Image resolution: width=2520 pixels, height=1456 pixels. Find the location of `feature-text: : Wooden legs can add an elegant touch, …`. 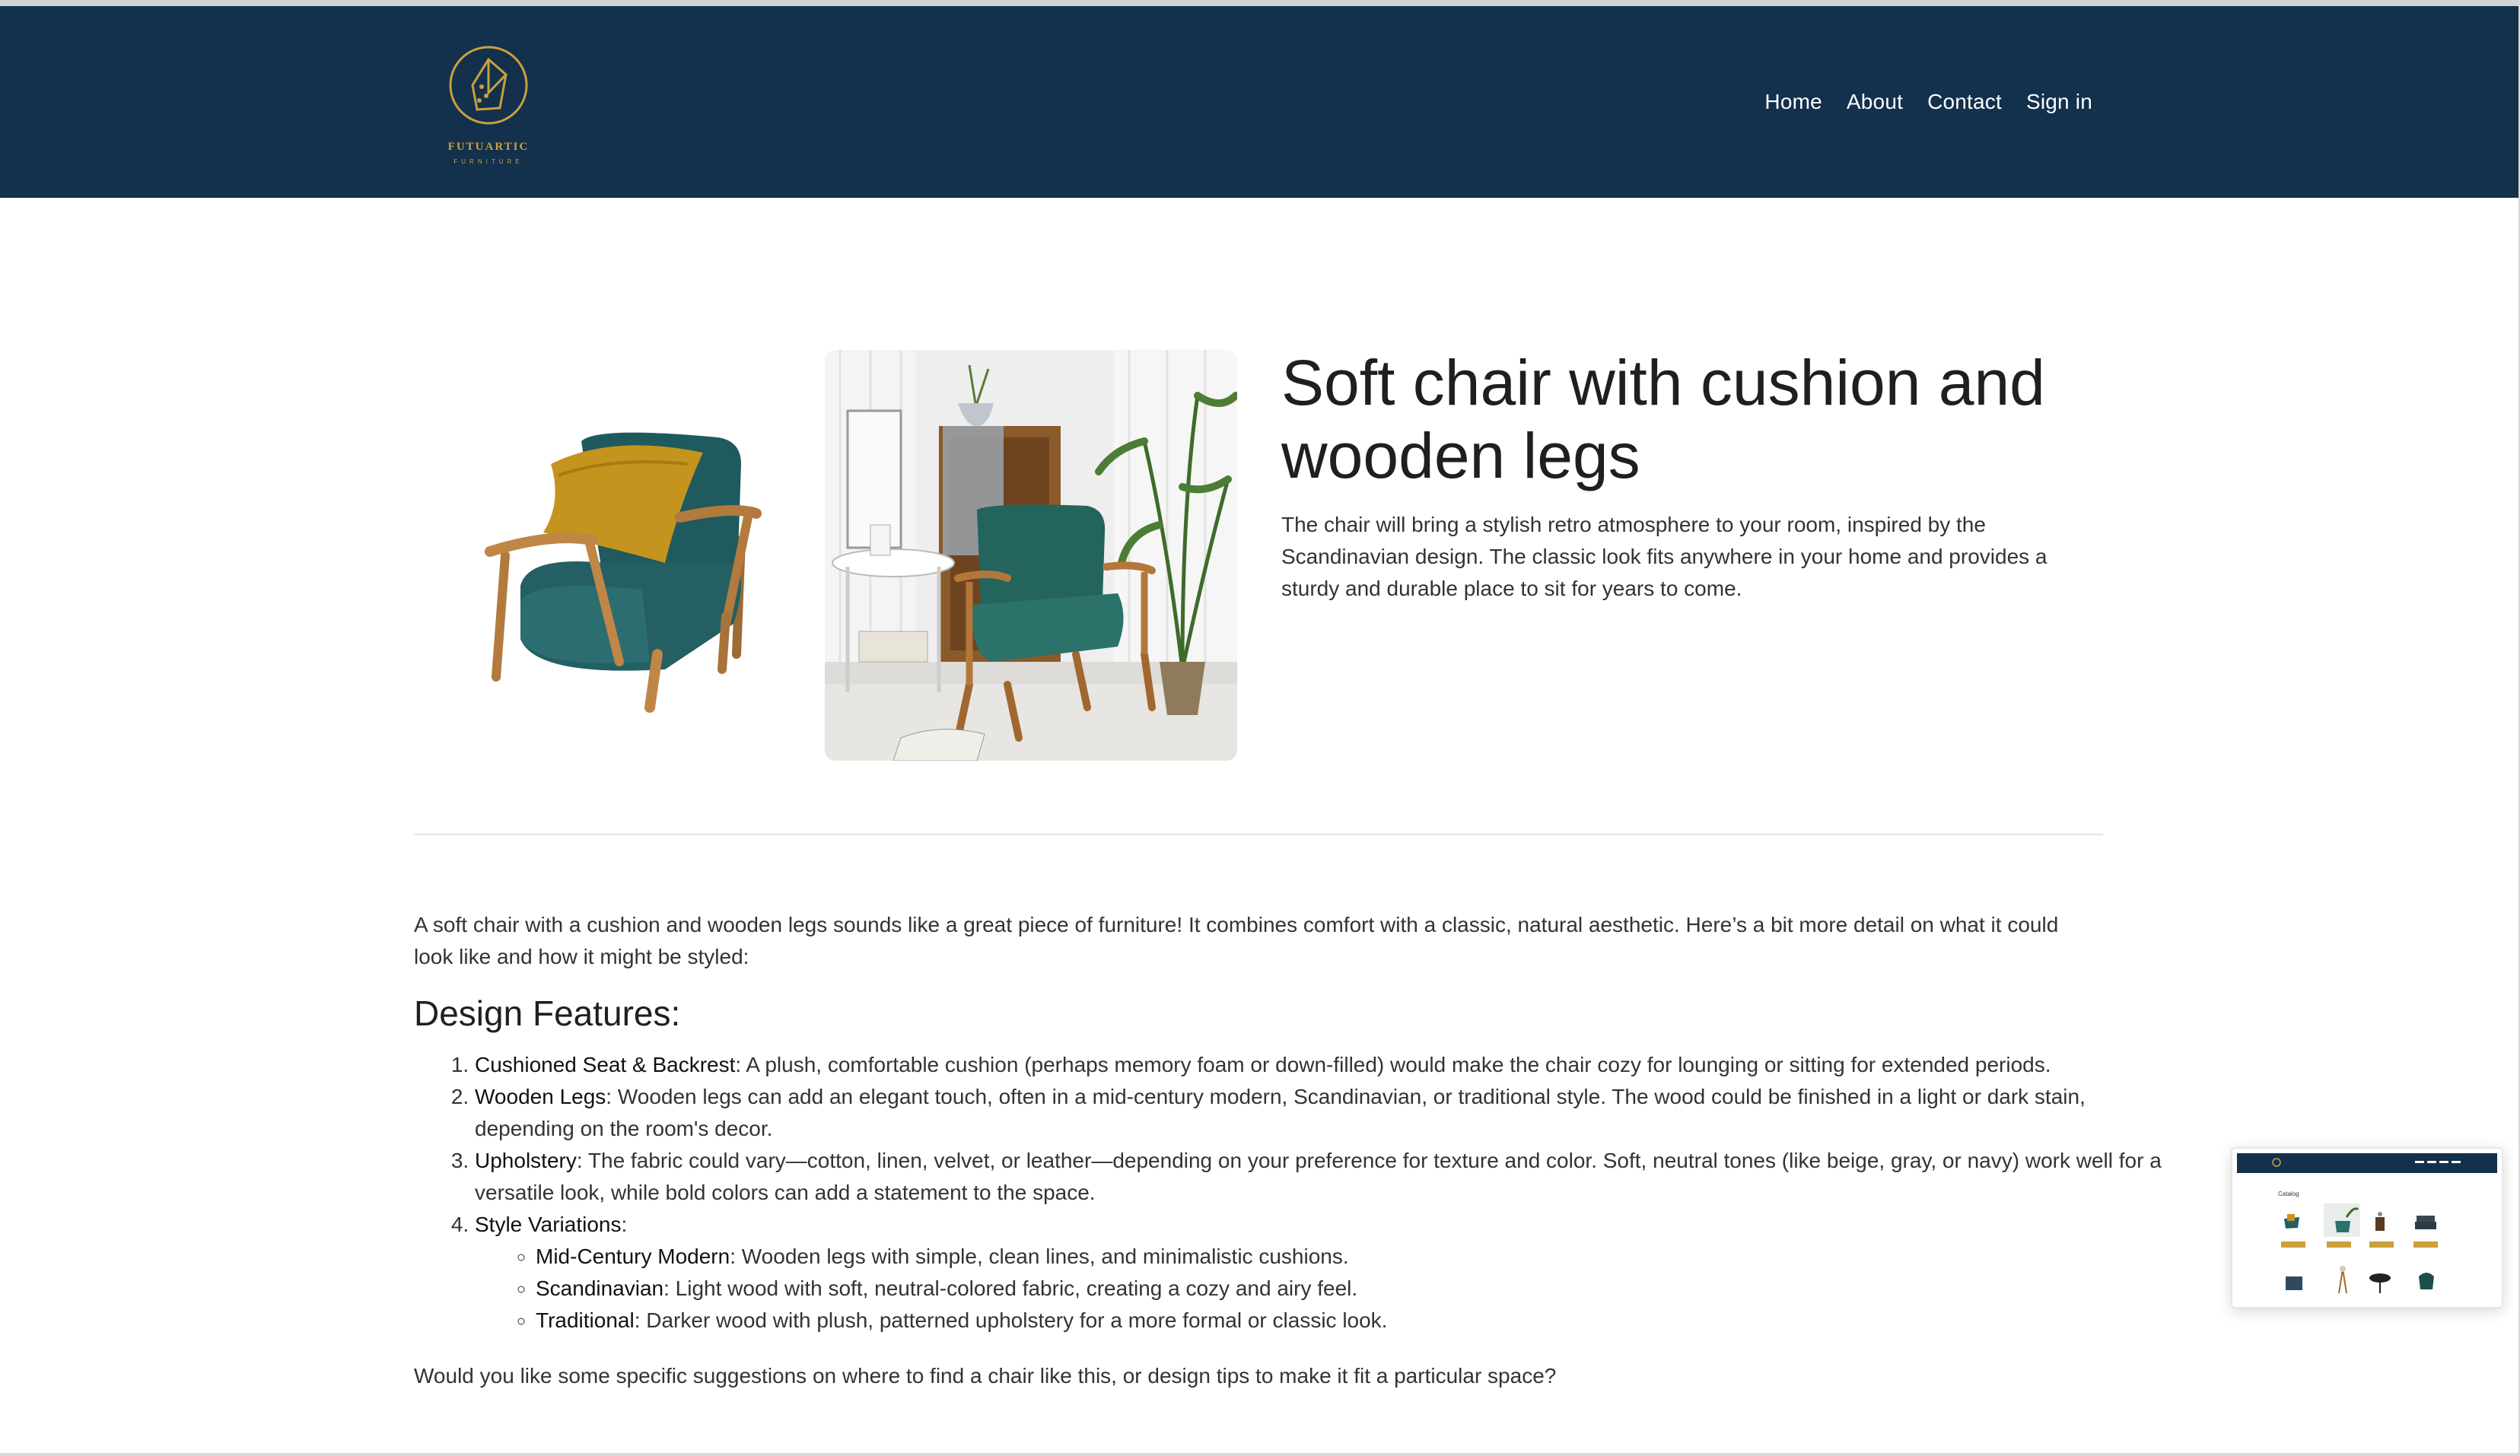

feature-text: : Wooden legs can add an elegant touch, … is located at coordinates (1280, 1112).